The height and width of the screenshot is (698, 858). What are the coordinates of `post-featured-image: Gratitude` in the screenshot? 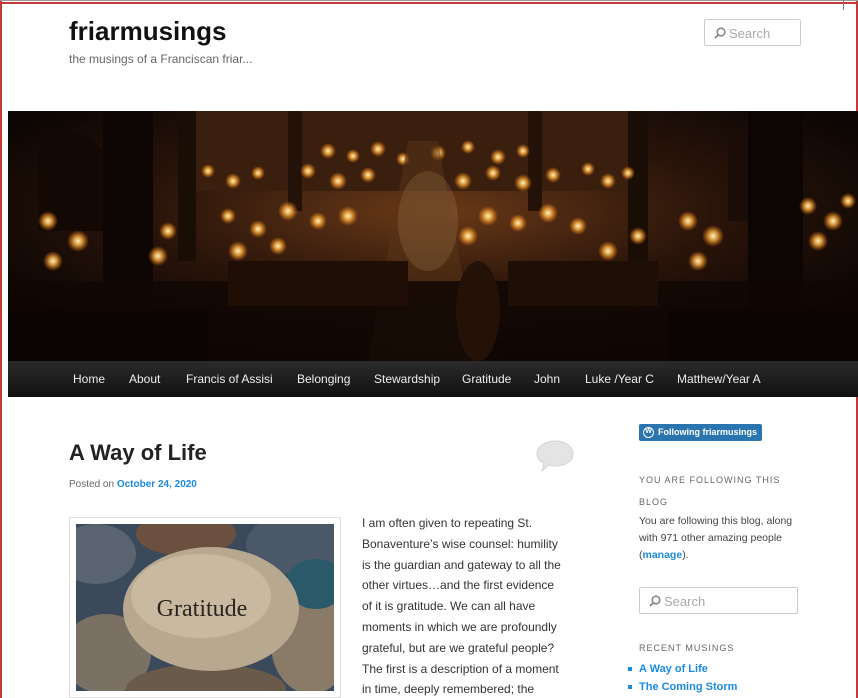 It's located at (205, 607).